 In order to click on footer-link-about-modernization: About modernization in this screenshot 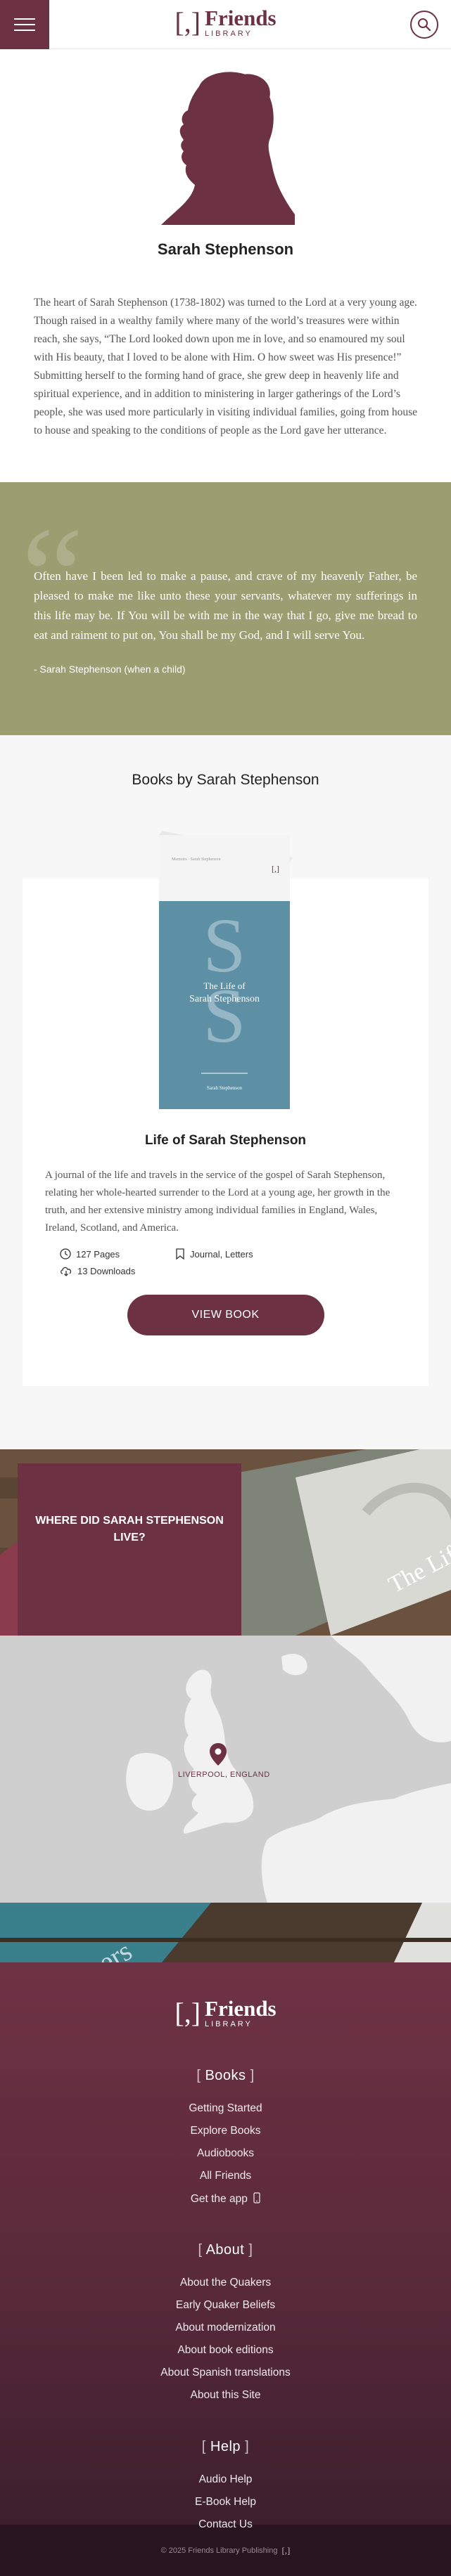, I will do `click(225, 2328)`.